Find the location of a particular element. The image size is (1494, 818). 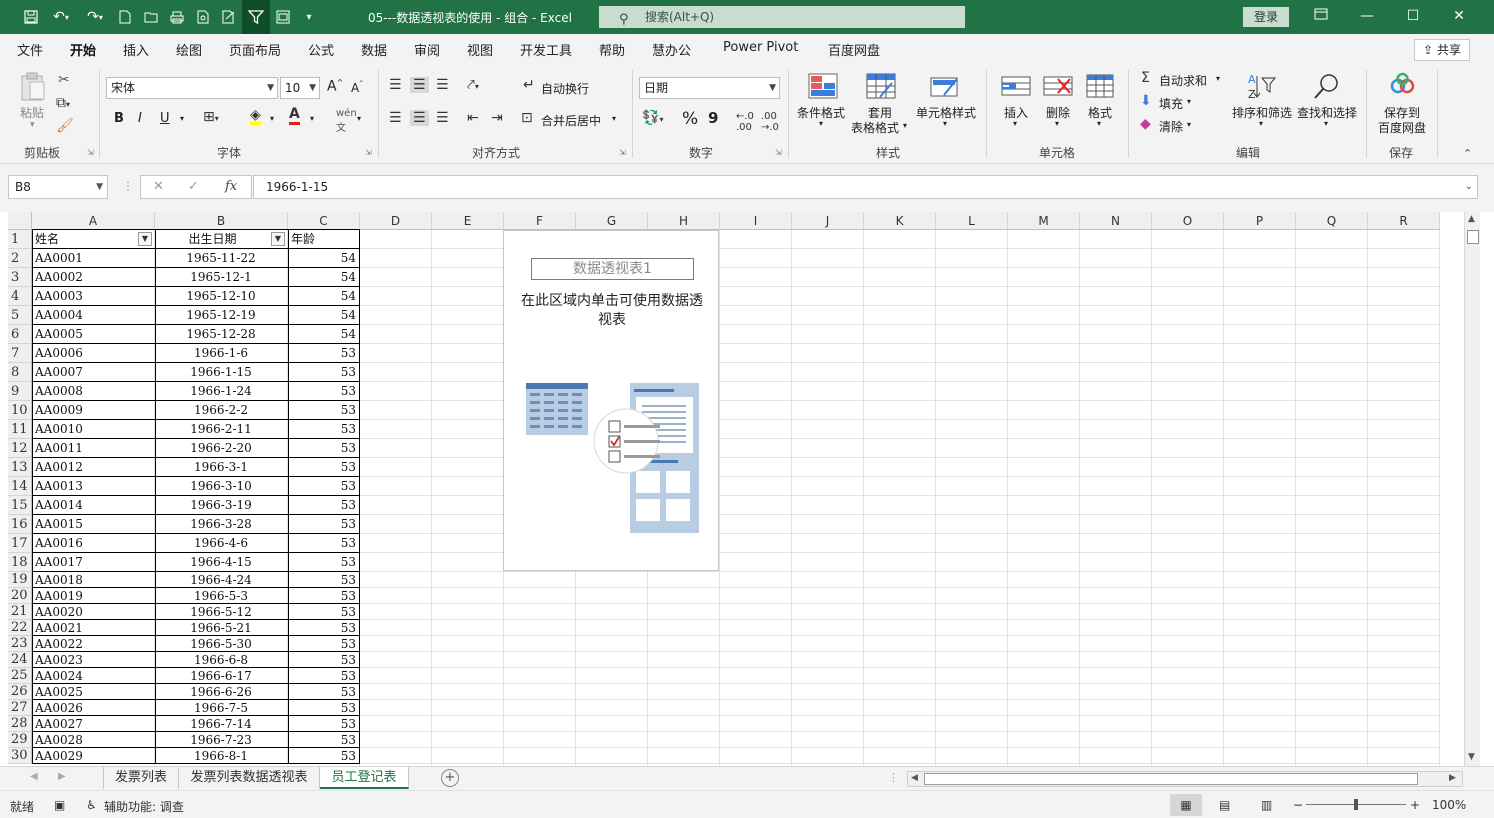

row-header: 27 is located at coordinates (20, 708).